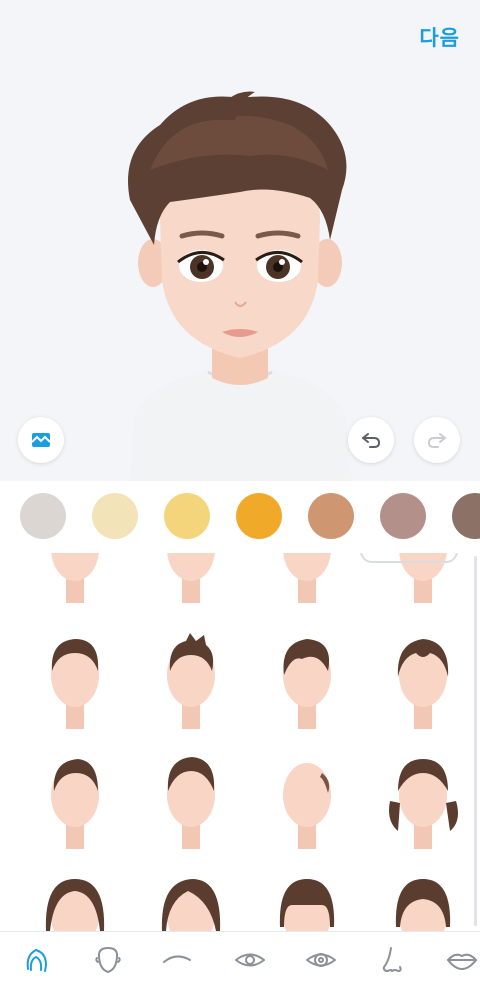  Describe the element at coordinates (475, 741) in the screenshot. I see `grid-scrollbar` at that location.